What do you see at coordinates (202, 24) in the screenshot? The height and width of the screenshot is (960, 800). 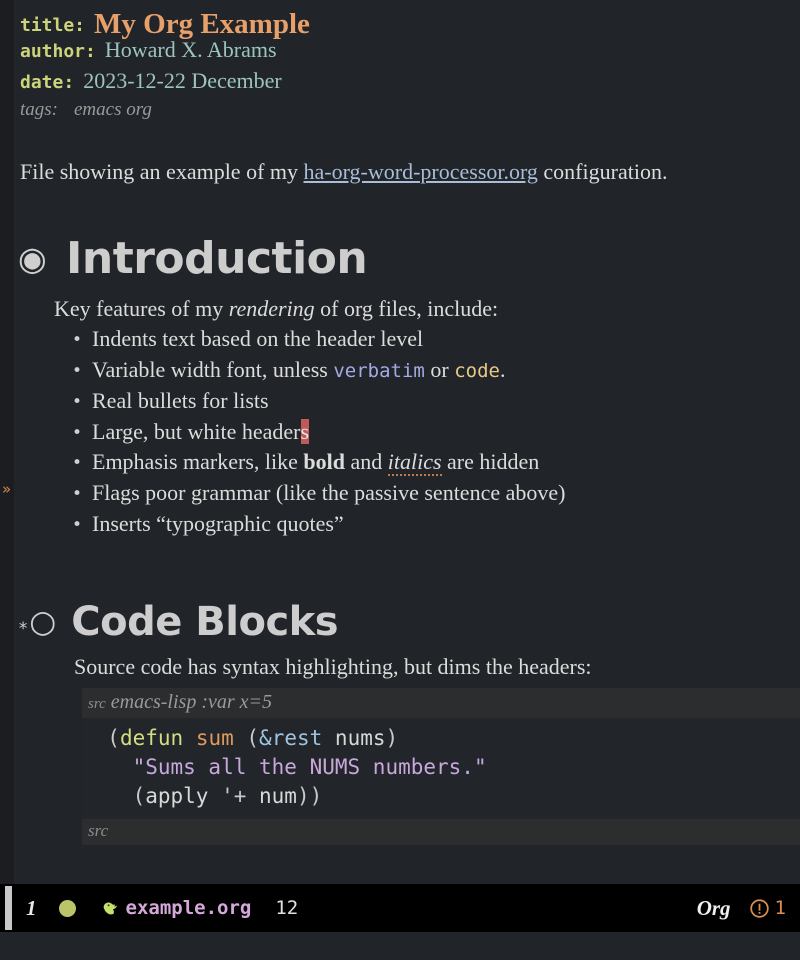 I see `document-title: My Org Example` at bounding box center [202, 24].